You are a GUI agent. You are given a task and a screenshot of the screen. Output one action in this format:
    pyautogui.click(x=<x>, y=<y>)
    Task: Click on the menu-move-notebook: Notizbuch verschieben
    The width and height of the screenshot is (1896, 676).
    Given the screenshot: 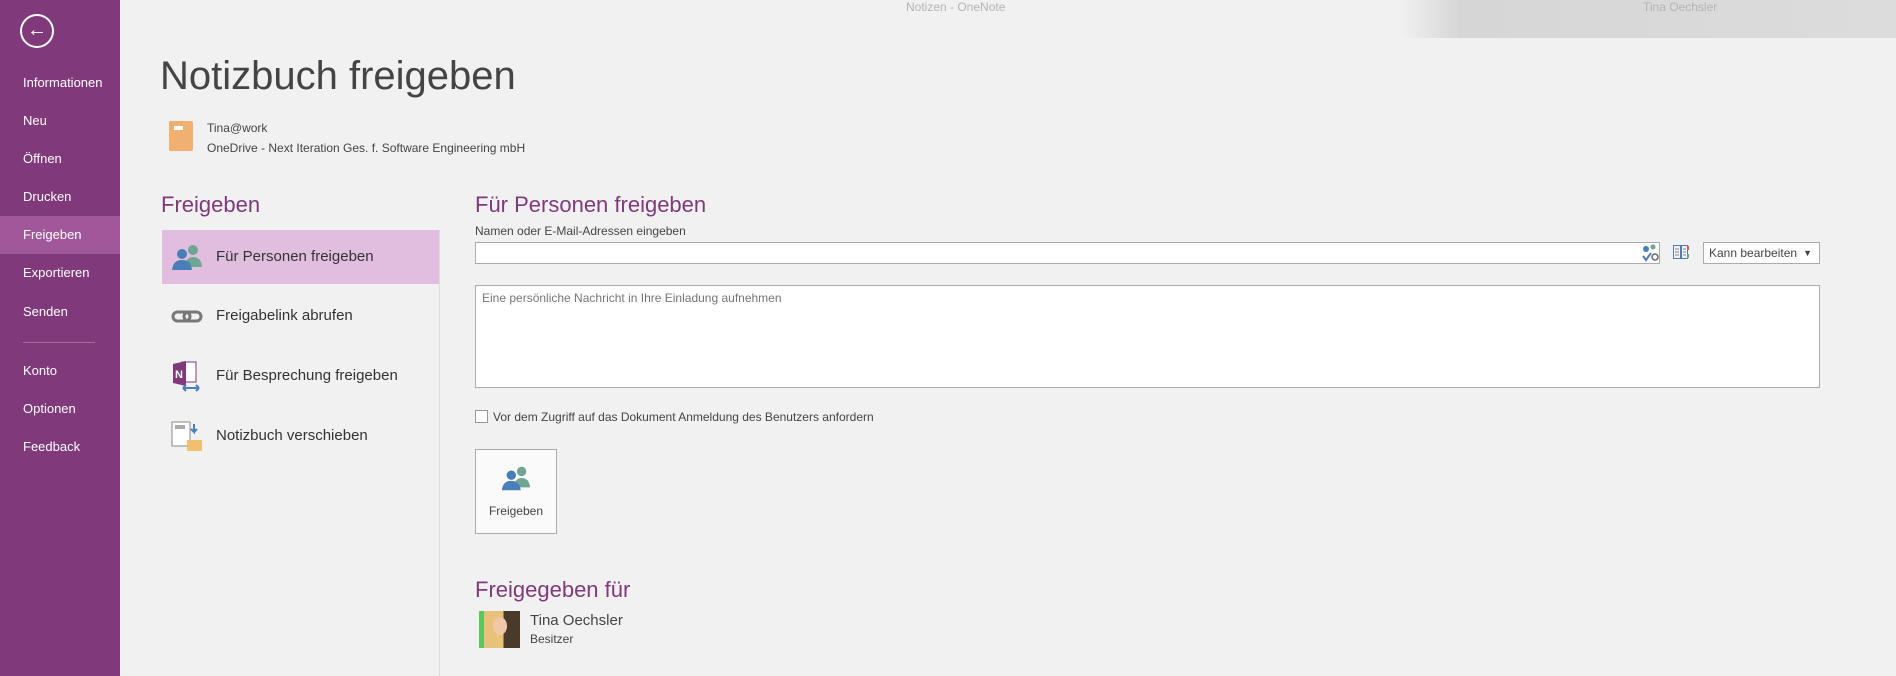 What is the action you would take?
    pyautogui.click(x=300, y=436)
    